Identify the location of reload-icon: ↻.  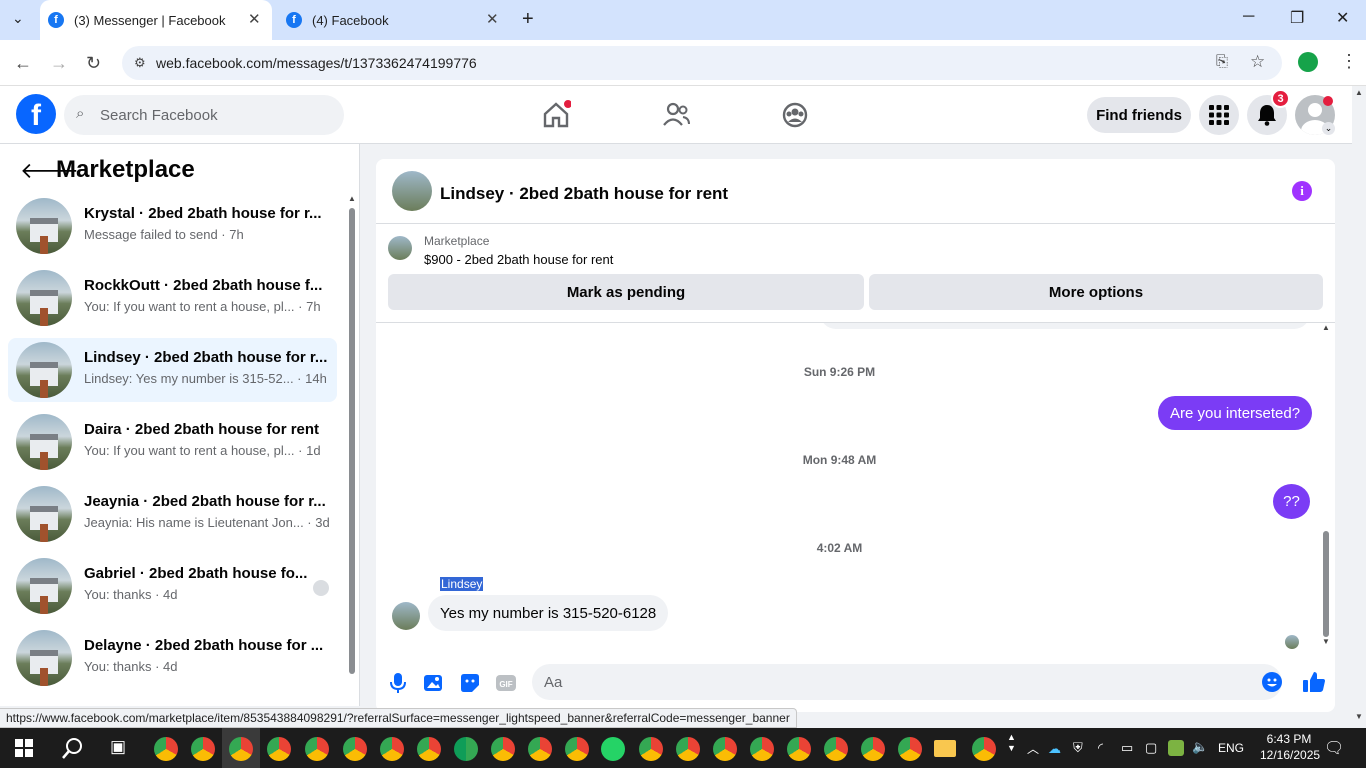
(93, 63).